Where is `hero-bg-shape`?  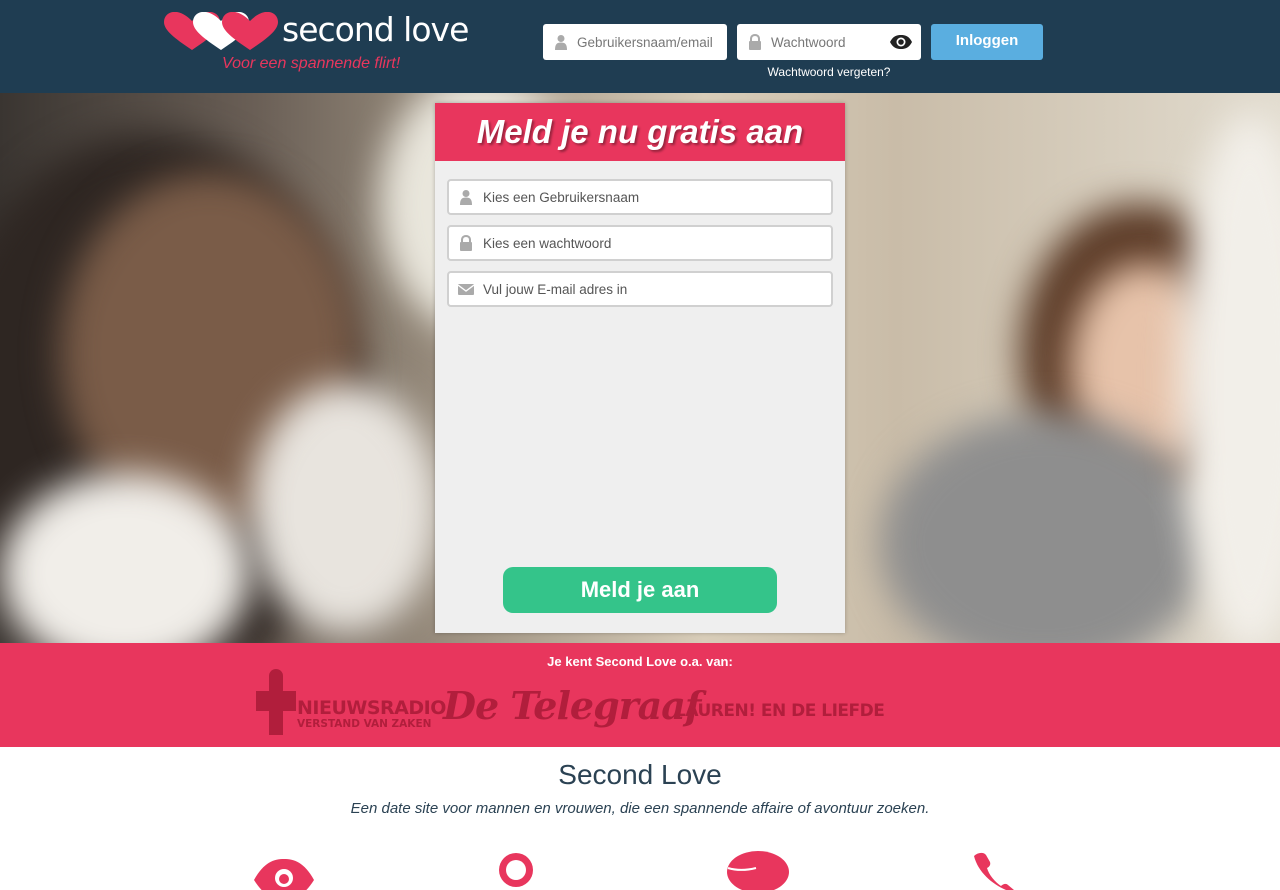
hero-bg-shape is located at coordinates (345, 508).